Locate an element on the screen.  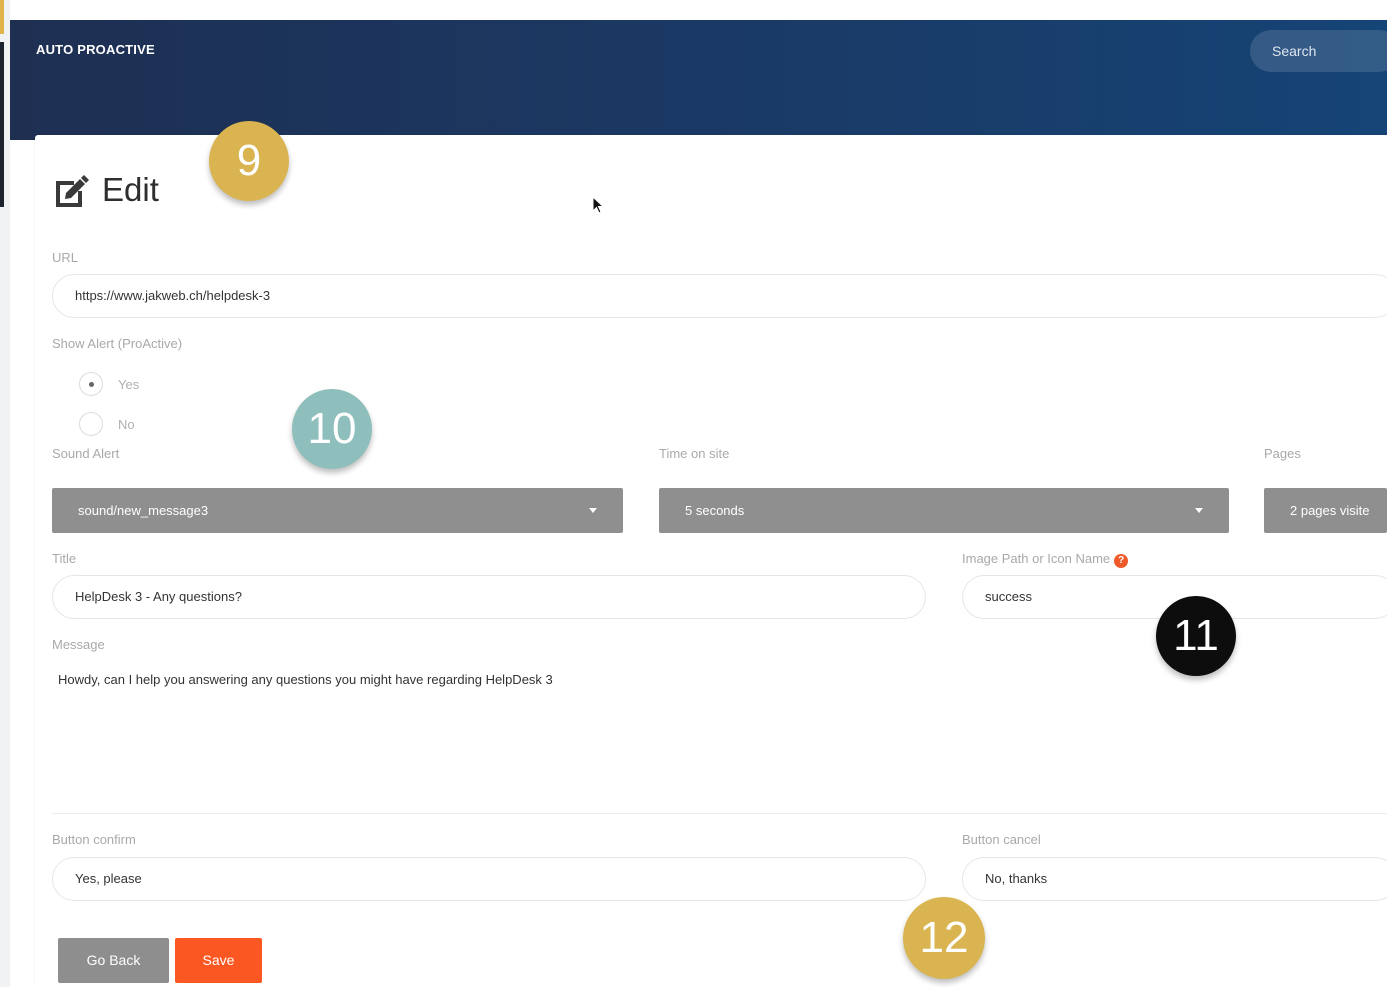
image-path-label-text: Image Path or Icon Name is located at coordinates (1036, 558).